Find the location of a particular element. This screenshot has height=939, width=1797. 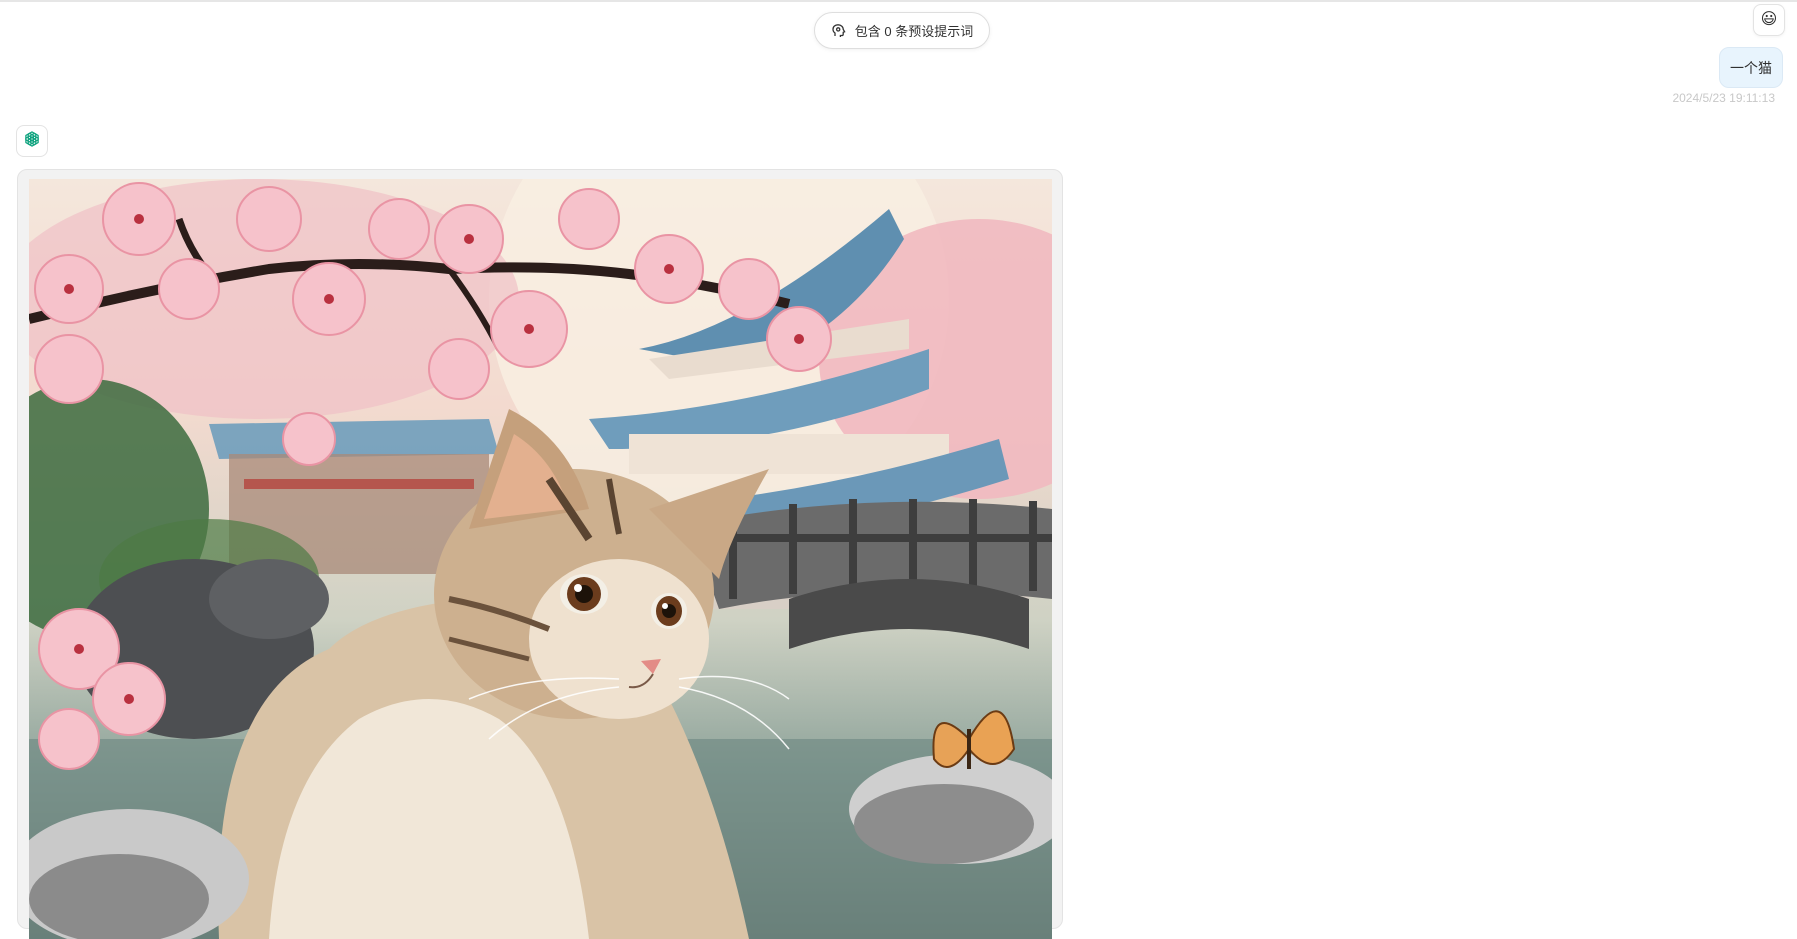

assistant-avatar is located at coordinates (32, 141).